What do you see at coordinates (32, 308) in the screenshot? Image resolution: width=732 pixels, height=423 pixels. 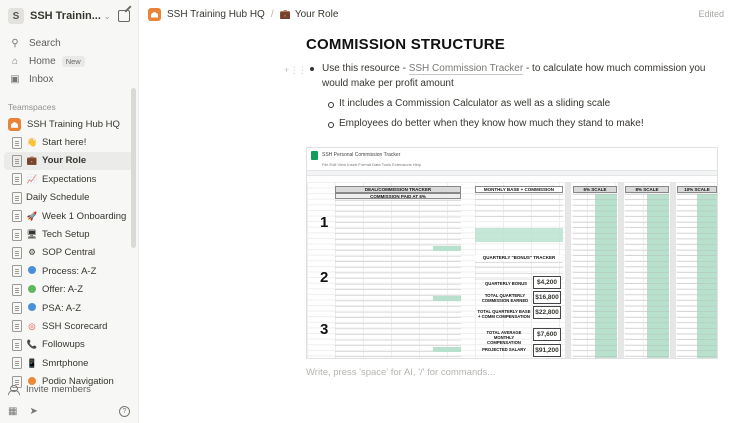 I see `blue-circle-icon` at bounding box center [32, 308].